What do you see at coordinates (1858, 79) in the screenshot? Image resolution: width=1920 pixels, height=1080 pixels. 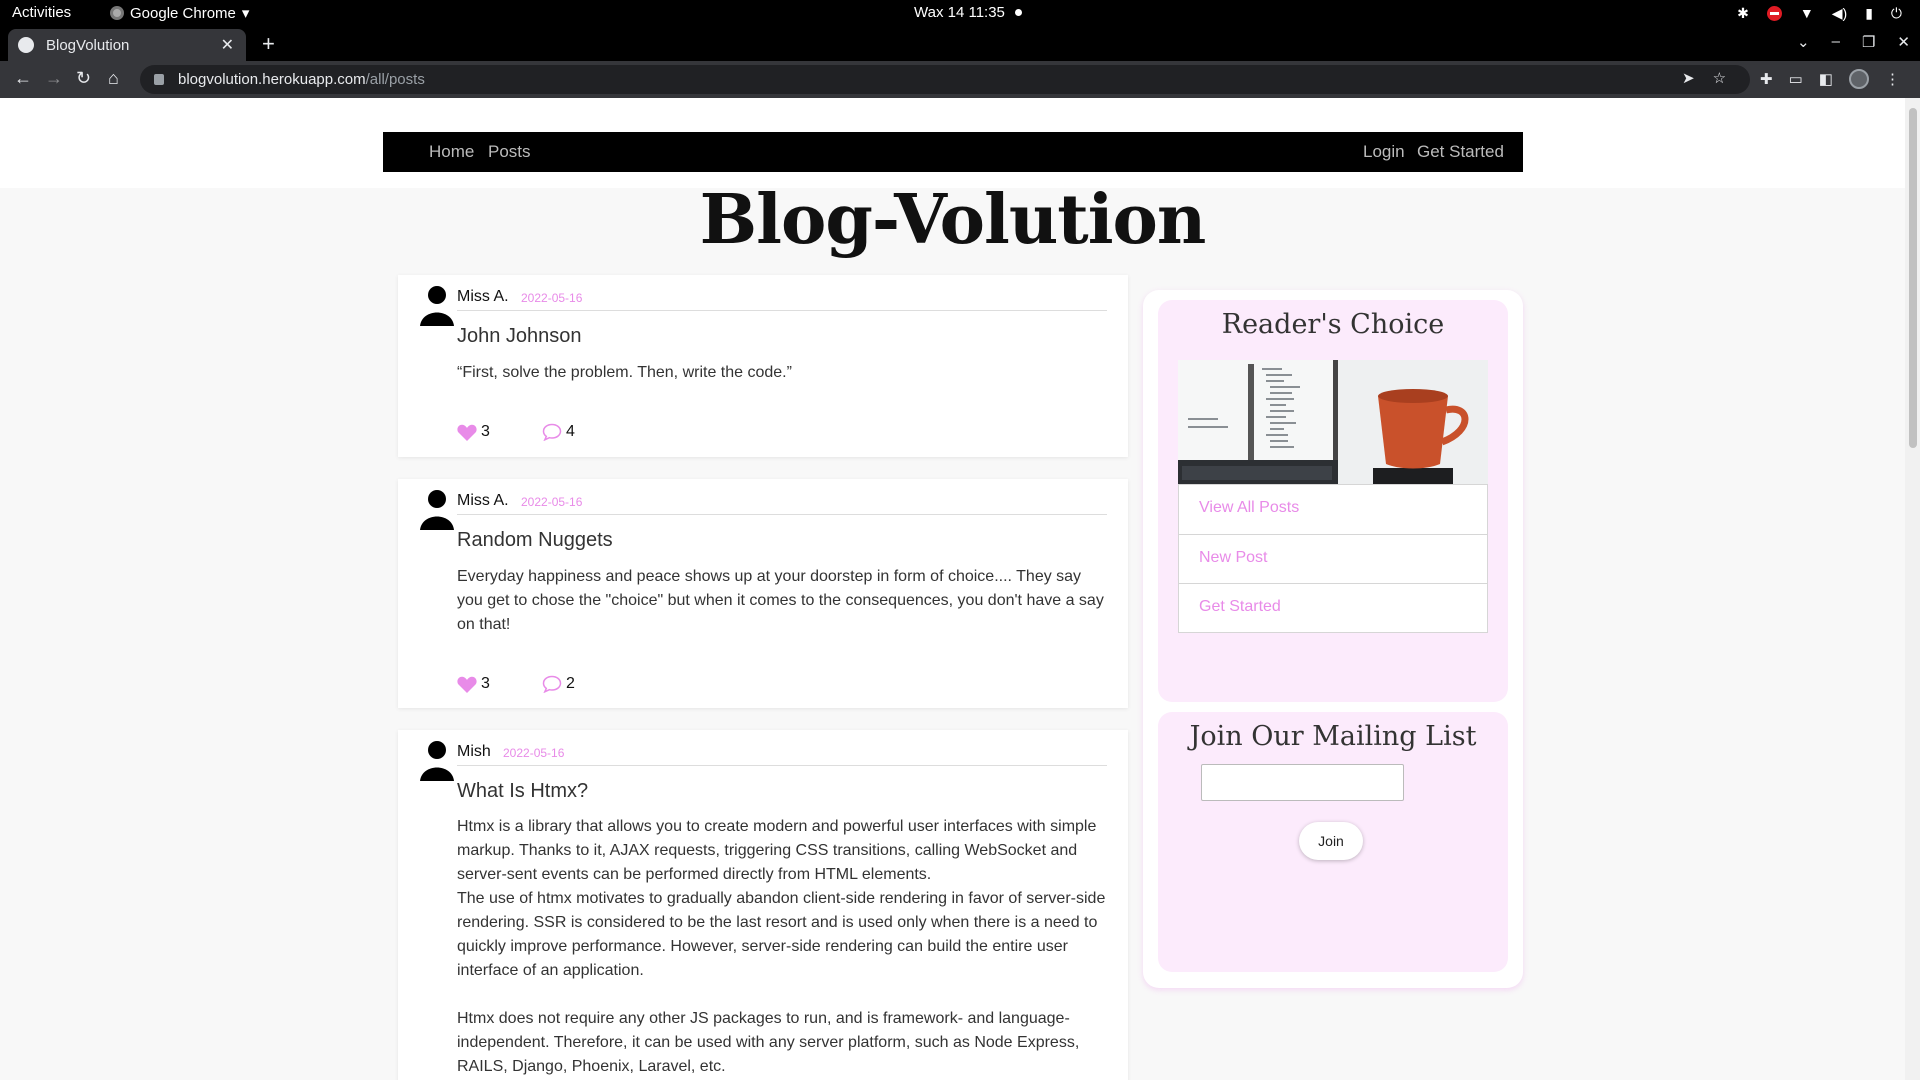 I see `profile-avatar-icon` at bounding box center [1858, 79].